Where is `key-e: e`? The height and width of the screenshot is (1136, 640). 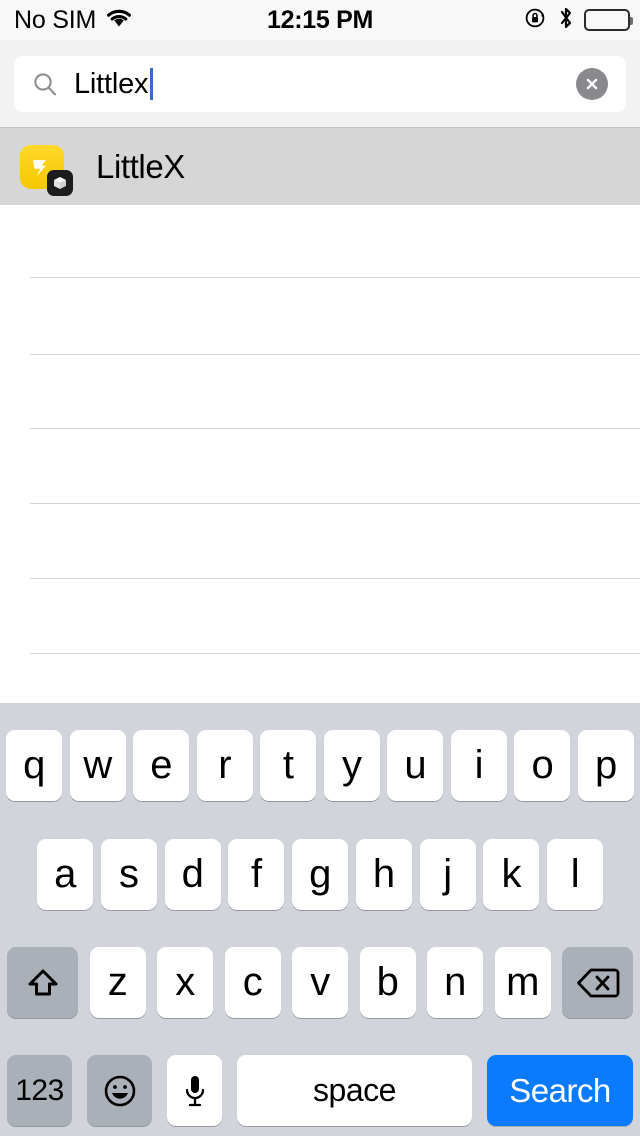 key-e: e is located at coordinates (161, 765).